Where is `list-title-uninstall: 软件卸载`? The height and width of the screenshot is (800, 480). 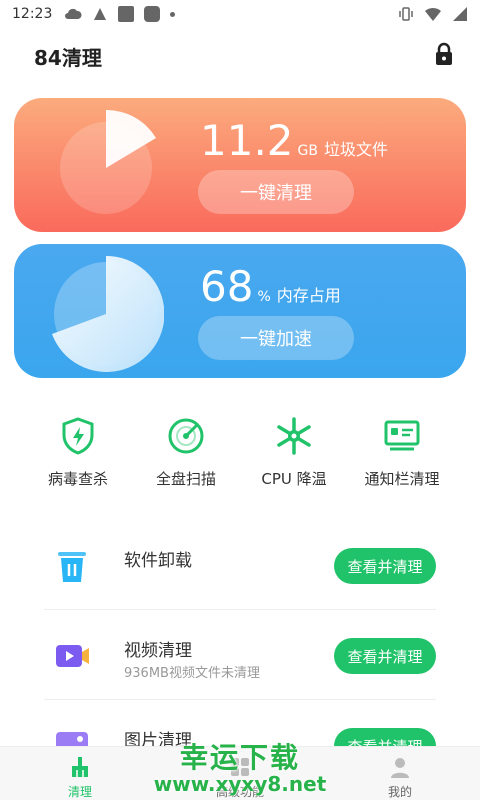
list-title-uninstall: 软件卸载 is located at coordinates (158, 561).